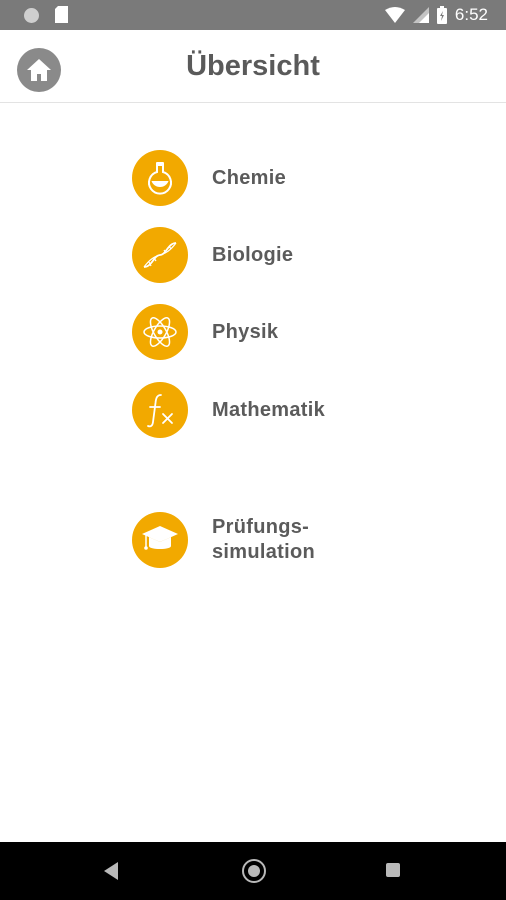  I want to click on menu-label: Mathematik, so click(269, 409).